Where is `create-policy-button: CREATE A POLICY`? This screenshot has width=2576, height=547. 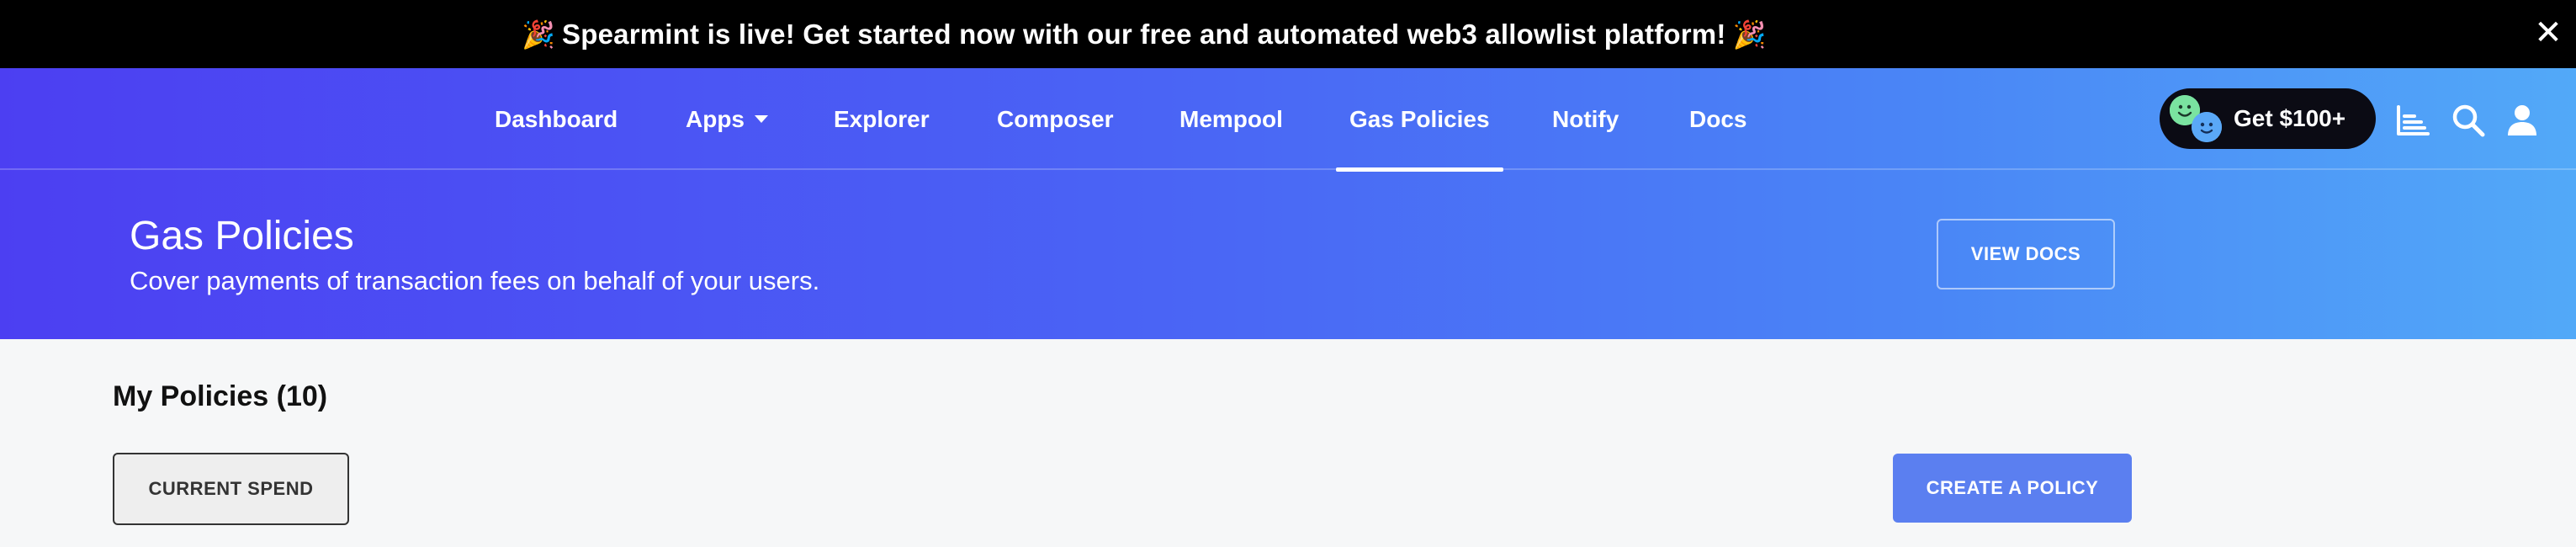 create-policy-button: CREATE A POLICY is located at coordinates (2012, 488).